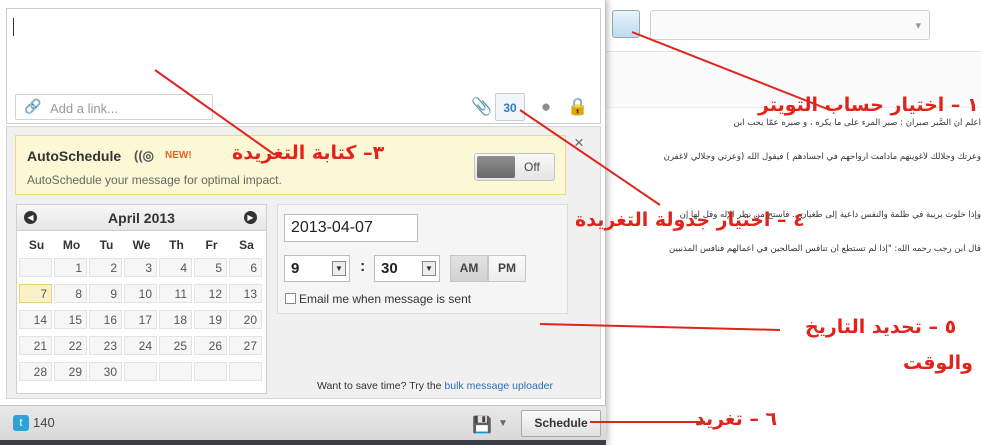 The image size is (981, 445). Describe the element at coordinates (71, 245) in the screenshot. I see `weekday-label: Mo` at that location.